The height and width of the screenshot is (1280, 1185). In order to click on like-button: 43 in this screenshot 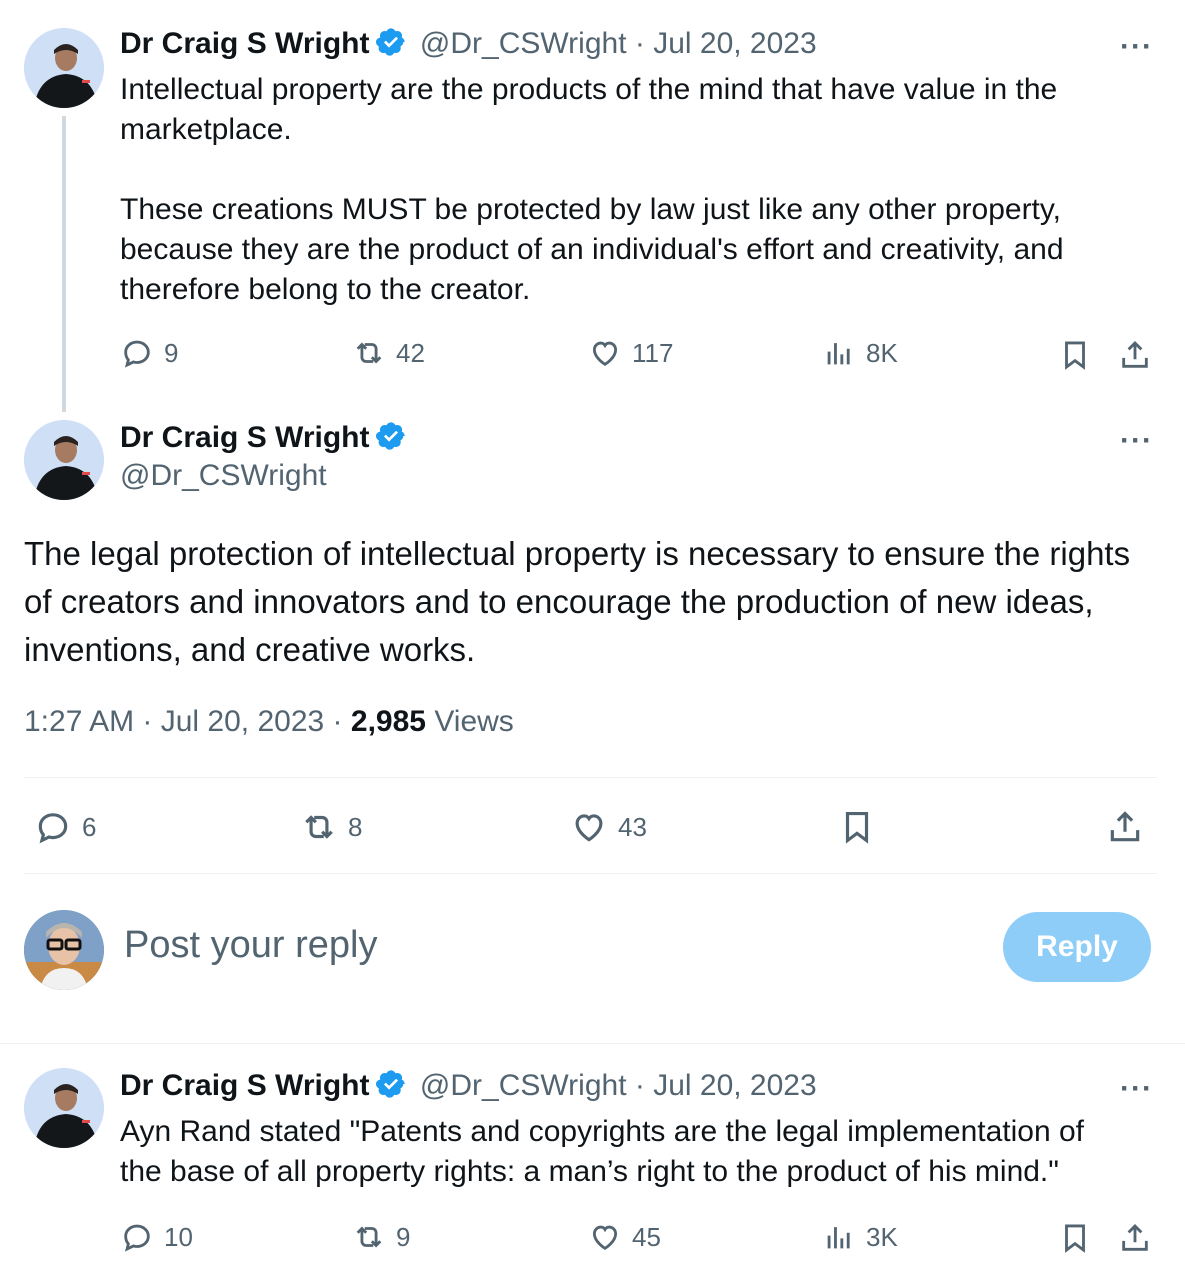, I will do `click(608, 827)`.